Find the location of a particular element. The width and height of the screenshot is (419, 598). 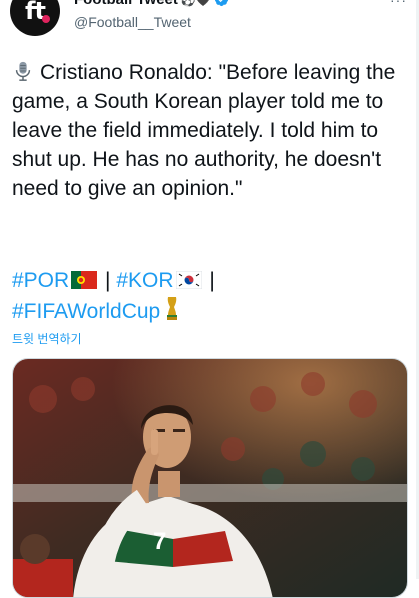

author-display-name: Football Tweet is located at coordinates (126, 4).